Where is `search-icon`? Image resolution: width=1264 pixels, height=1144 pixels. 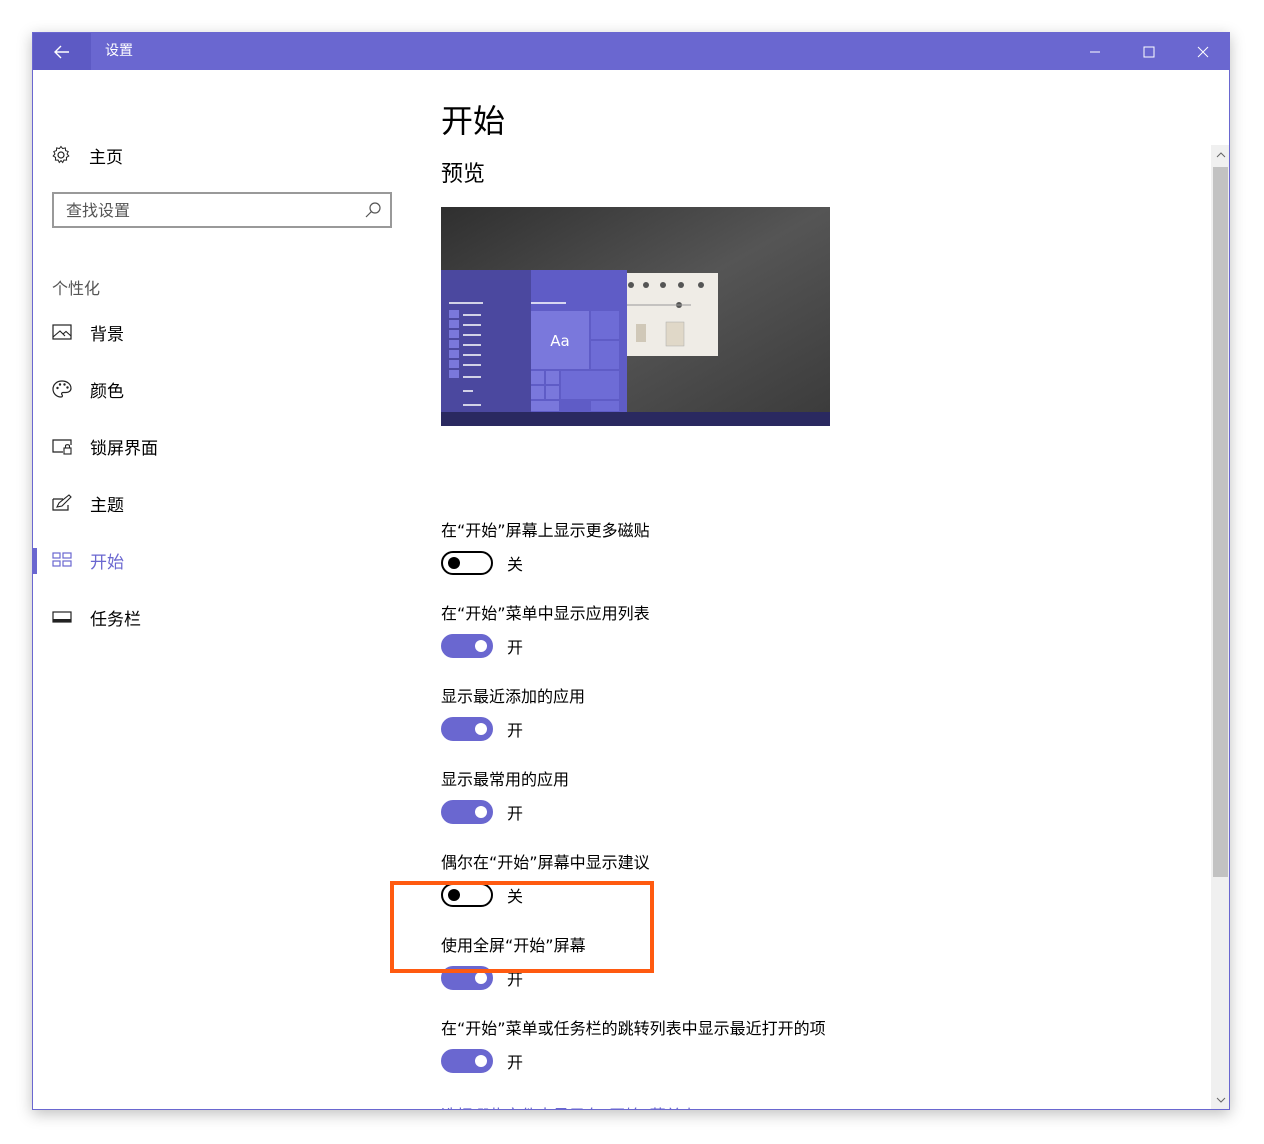 search-icon is located at coordinates (373, 210).